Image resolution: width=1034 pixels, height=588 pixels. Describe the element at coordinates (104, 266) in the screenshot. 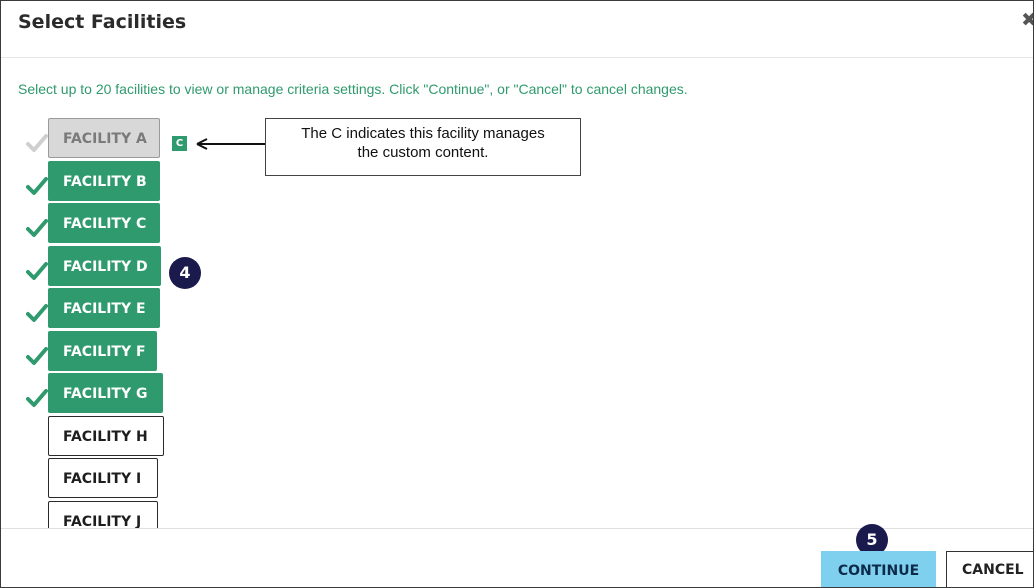

I see `facility-button: FACILITY D` at that location.